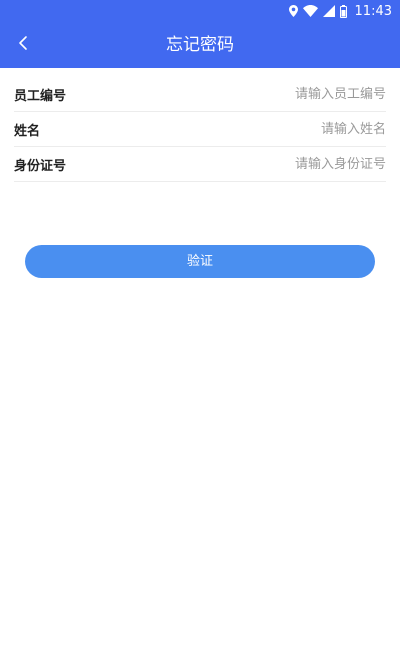 This screenshot has height=668, width=400. I want to click on name-row: 姓名, so click(200, 129).